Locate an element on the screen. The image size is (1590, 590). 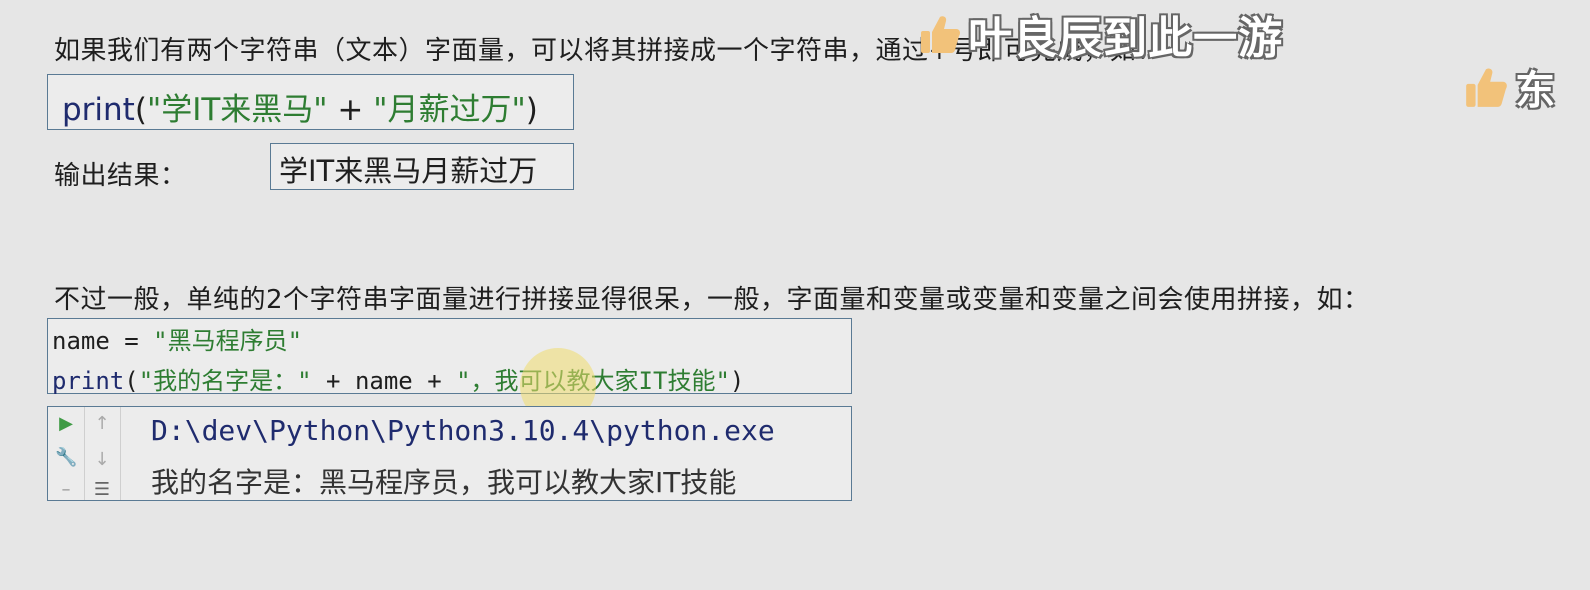
soft-wrap-icon: ☰ is located at coordinates (102, 489).